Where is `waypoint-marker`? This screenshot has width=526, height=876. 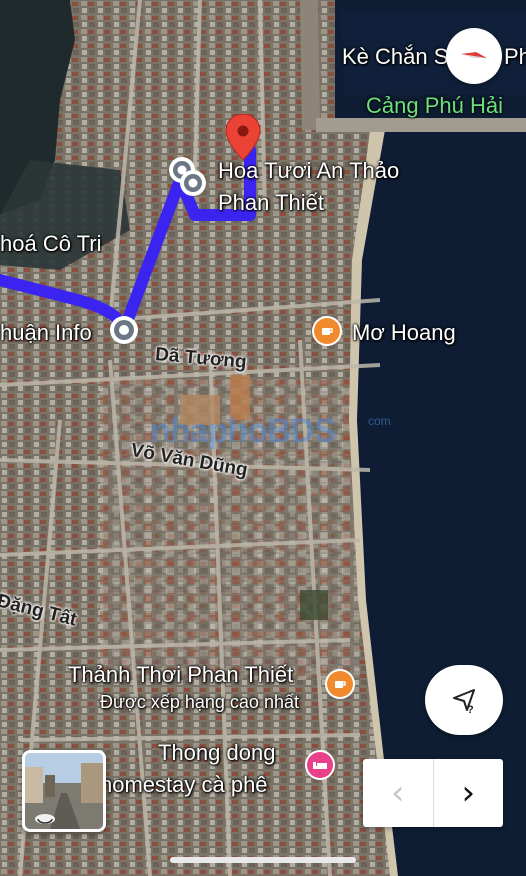 waypoint-marker is located at coordinates (193, 183).